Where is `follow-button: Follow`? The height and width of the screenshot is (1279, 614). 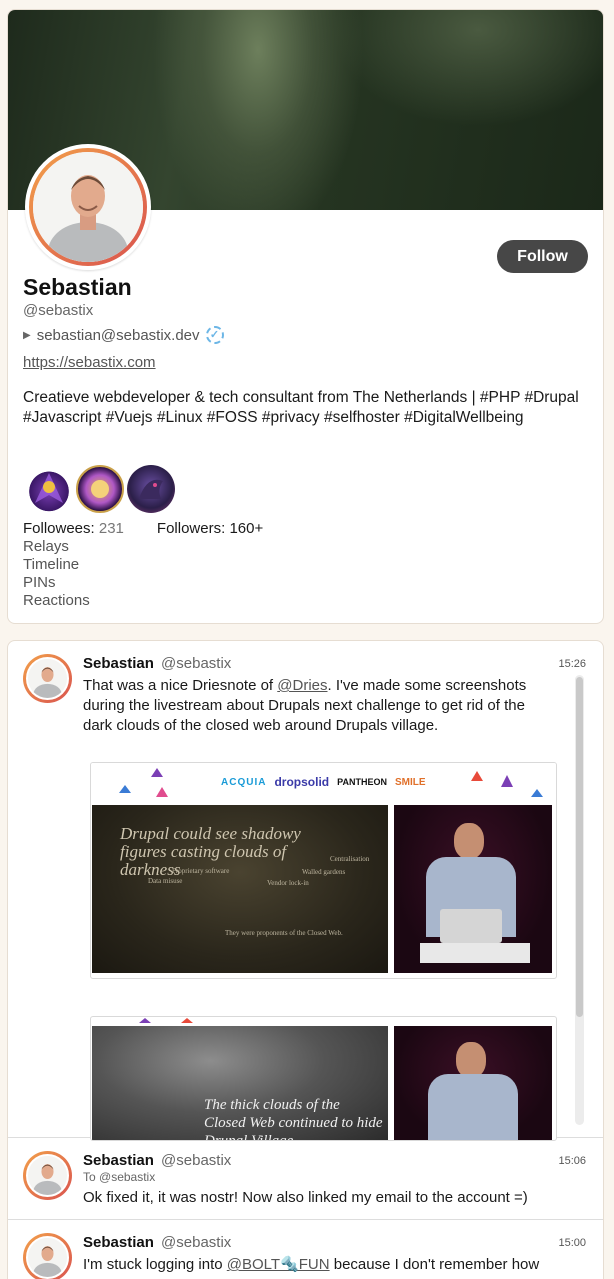 follow-button: Follow is located at coordinates (542, 256).